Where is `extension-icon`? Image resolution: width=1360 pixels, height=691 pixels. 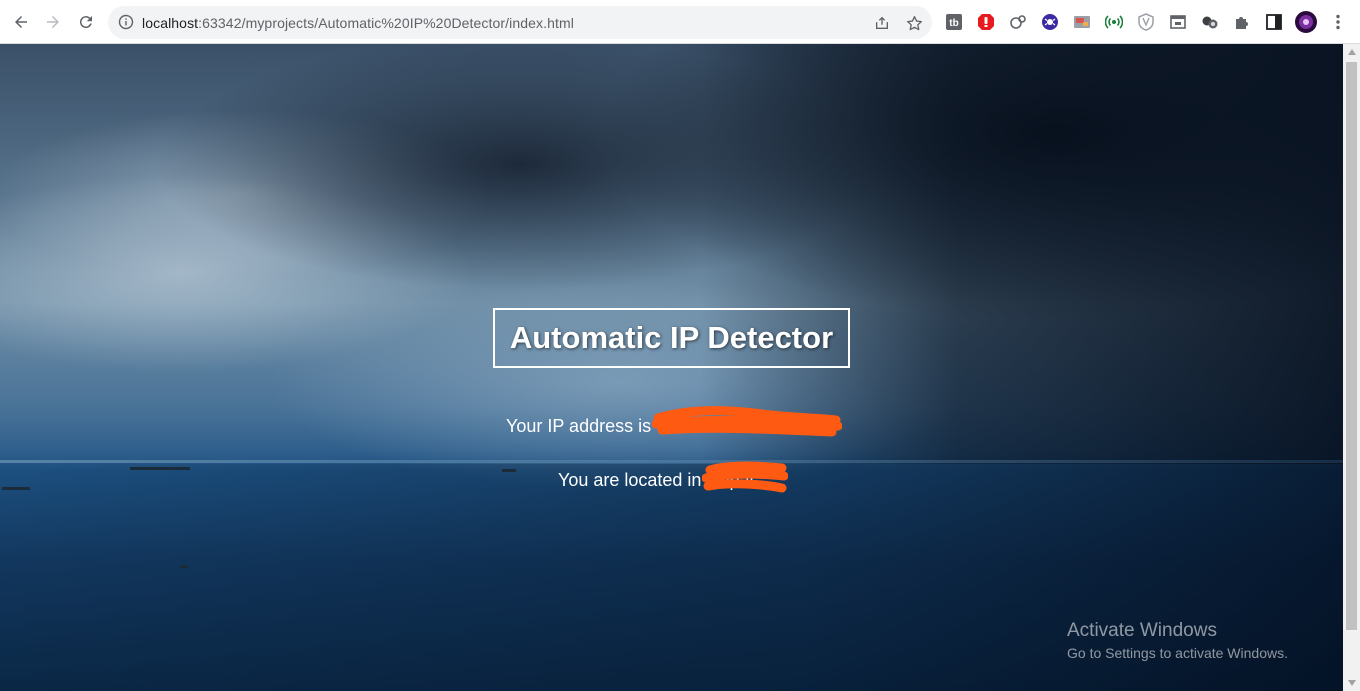 extension-icon is located at coordinates (1018, 22).